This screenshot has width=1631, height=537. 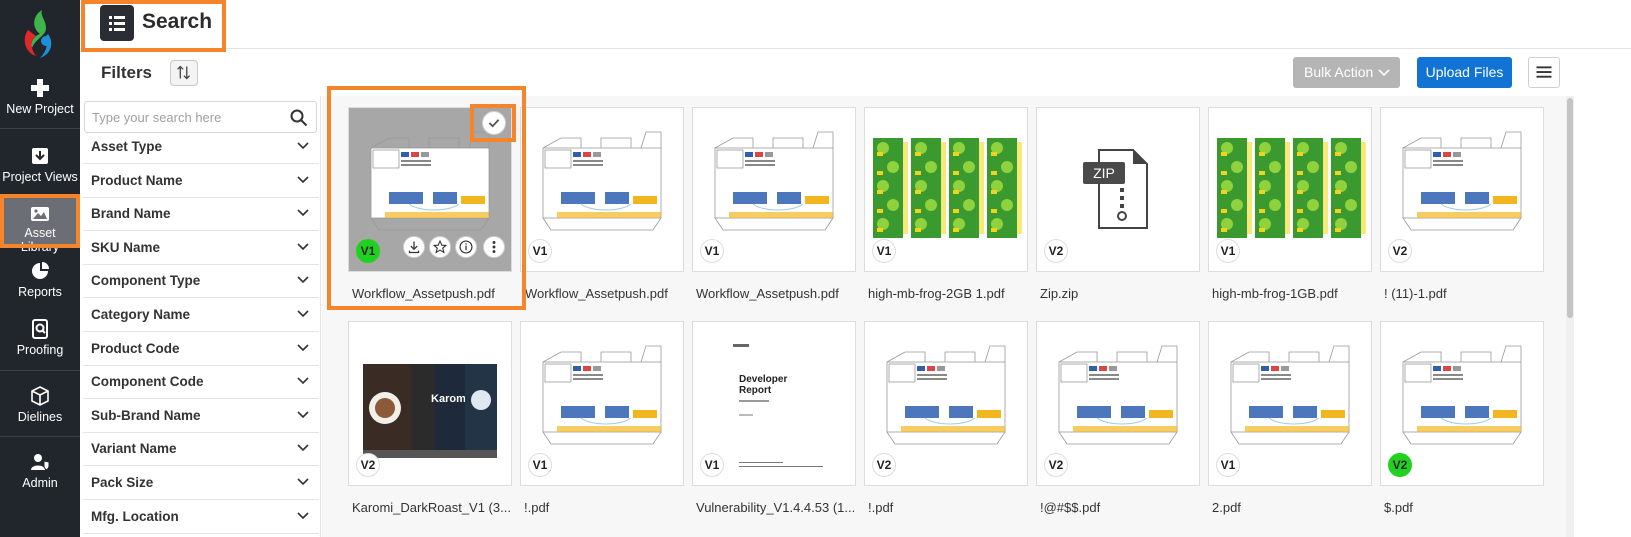 What do you see at coordinates (763, 379) in the screenshot?
I see `report-title-line1: Developer` at bounding box center [763, 379].